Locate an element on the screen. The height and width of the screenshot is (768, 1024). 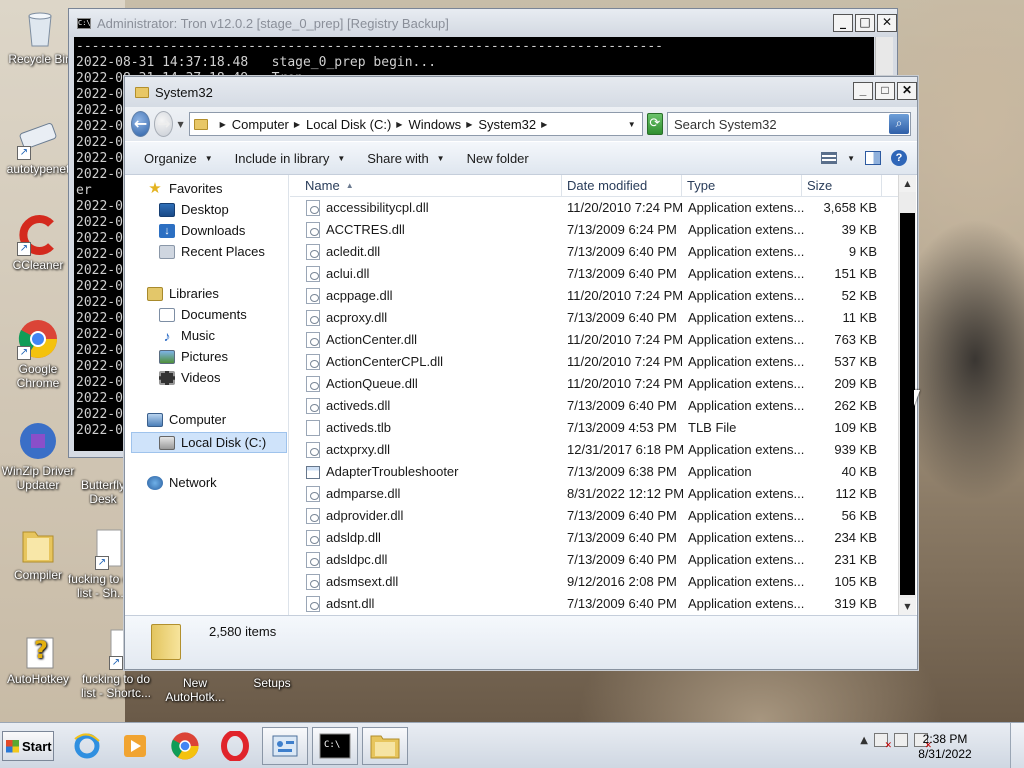
chrome-icon: ↗ is located at coordinates (38, 339).